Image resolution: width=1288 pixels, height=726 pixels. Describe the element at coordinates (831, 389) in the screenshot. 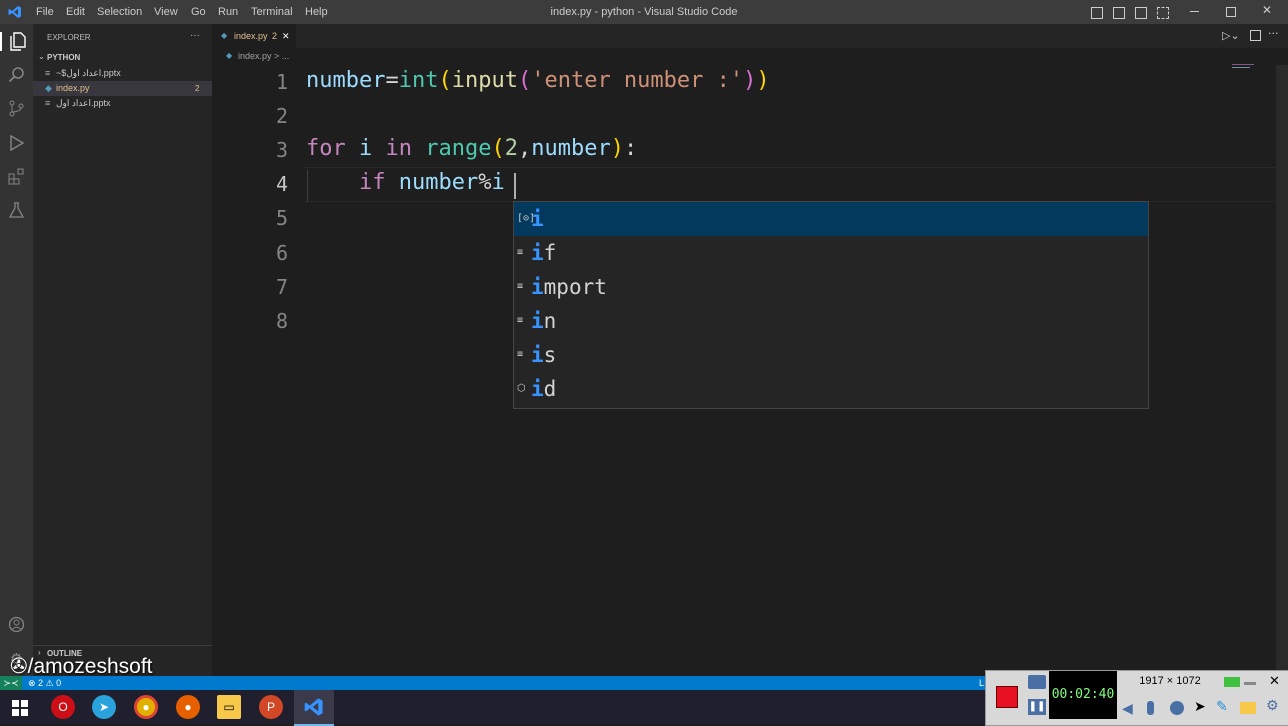

I see `suggestion-item: ⬡ id` at that location.